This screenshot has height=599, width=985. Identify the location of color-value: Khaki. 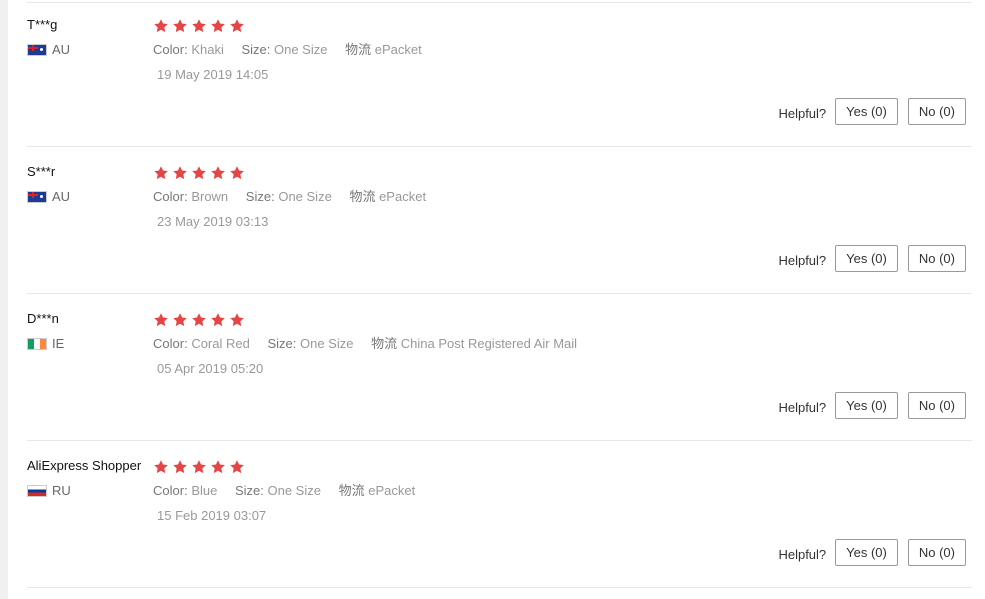
(207, 49).